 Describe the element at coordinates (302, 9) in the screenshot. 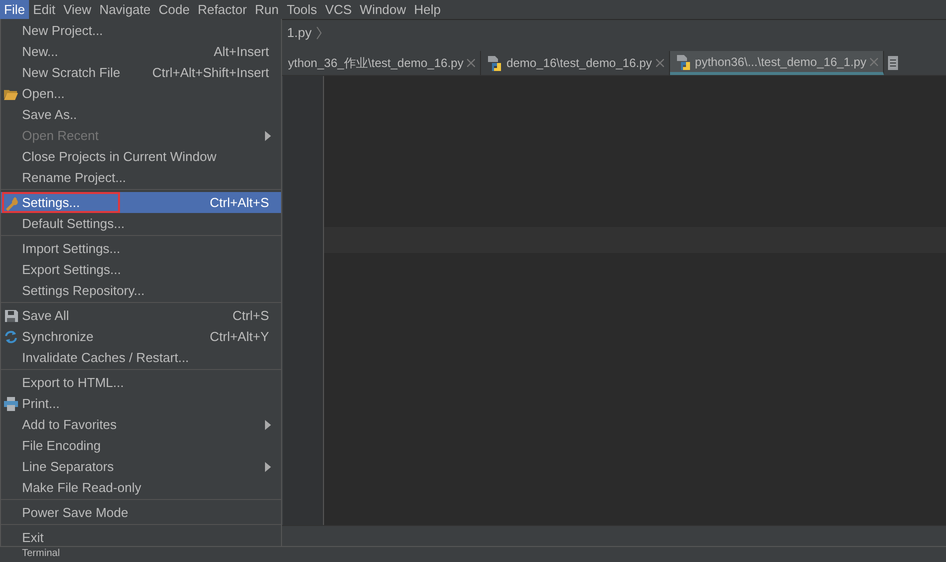

I see `menu-bar-item: Tools` at that location.